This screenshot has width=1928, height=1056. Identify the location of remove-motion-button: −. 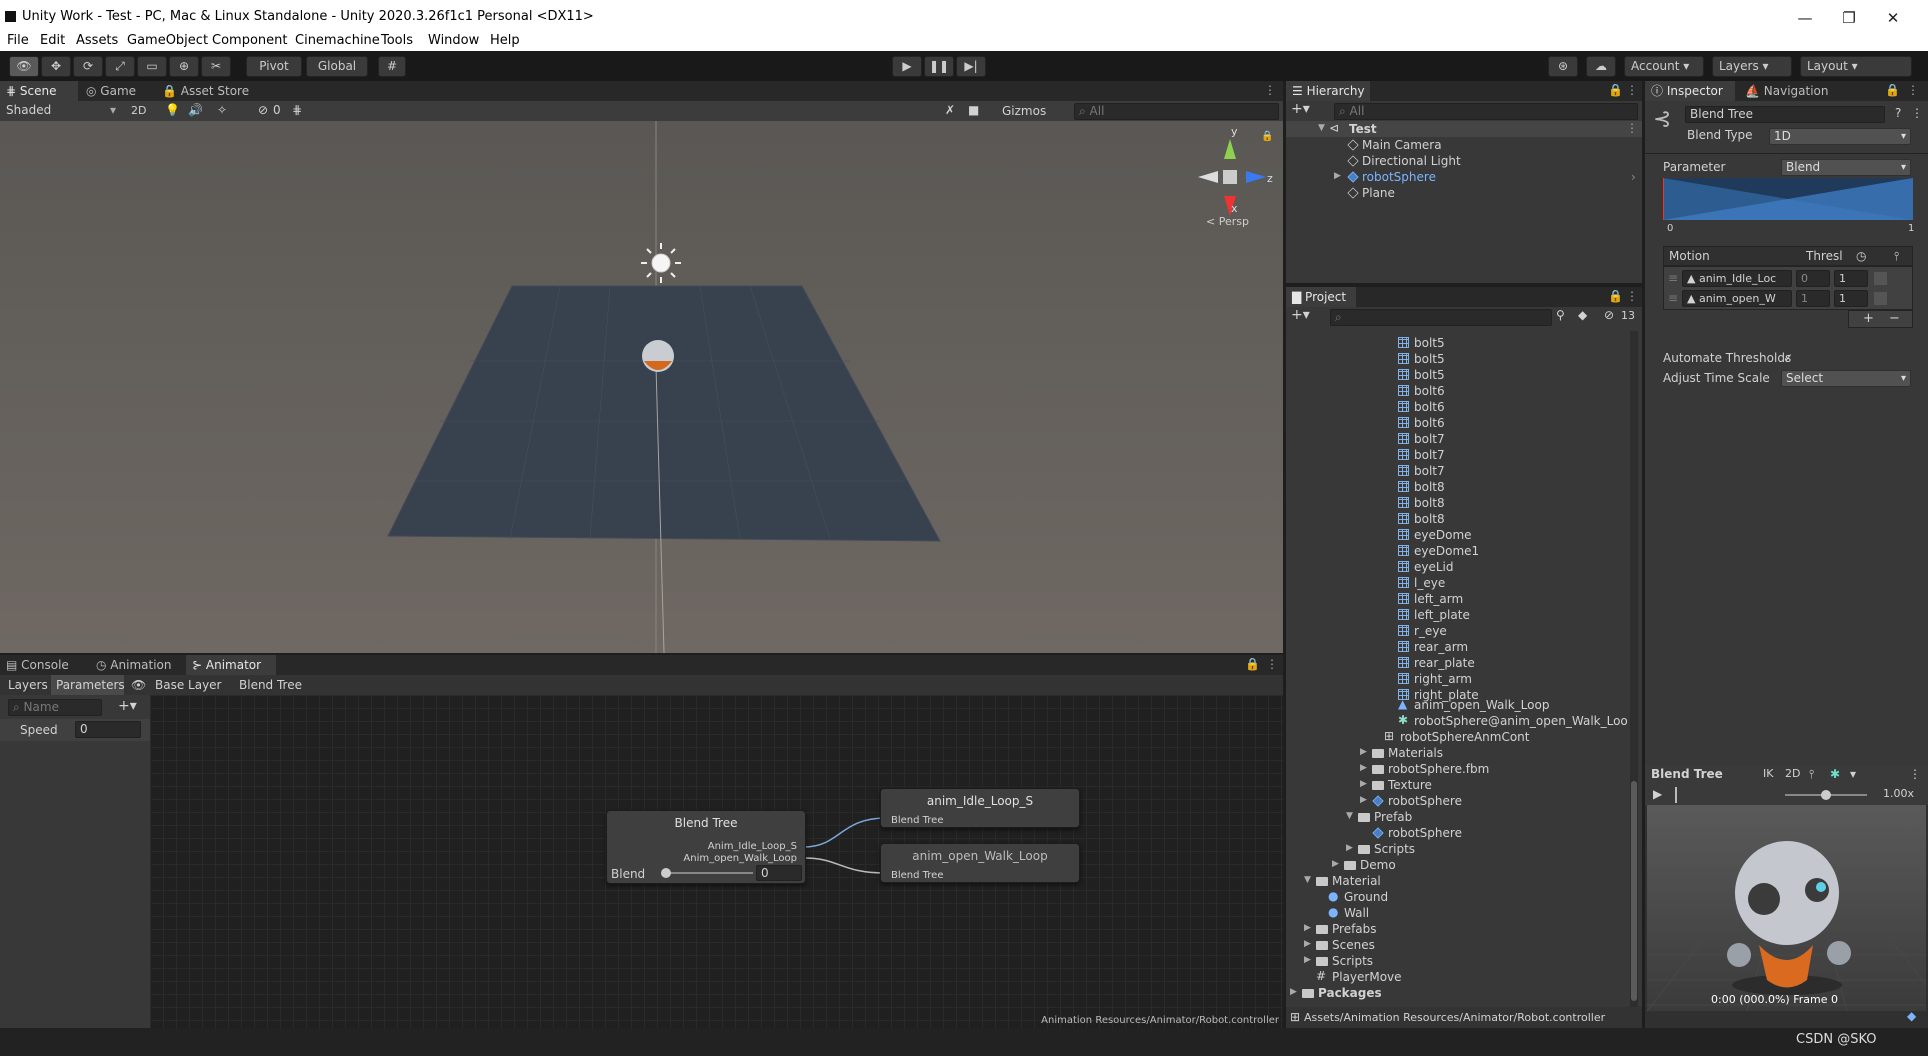
(1894, 318).